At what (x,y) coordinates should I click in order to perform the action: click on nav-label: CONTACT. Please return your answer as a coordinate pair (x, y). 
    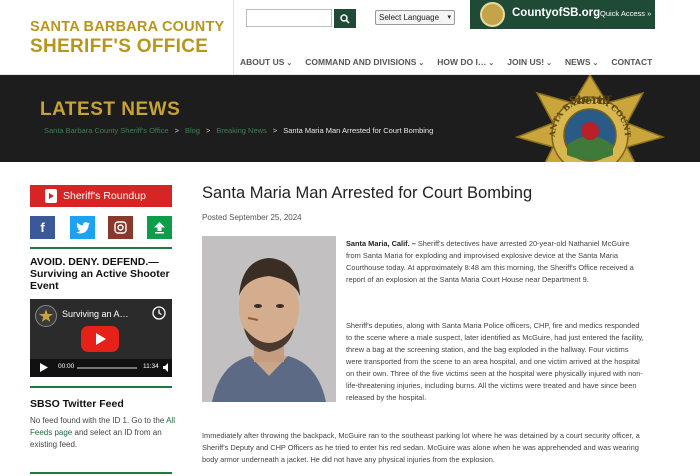
    Looking at the image, I should click on (632, 62).